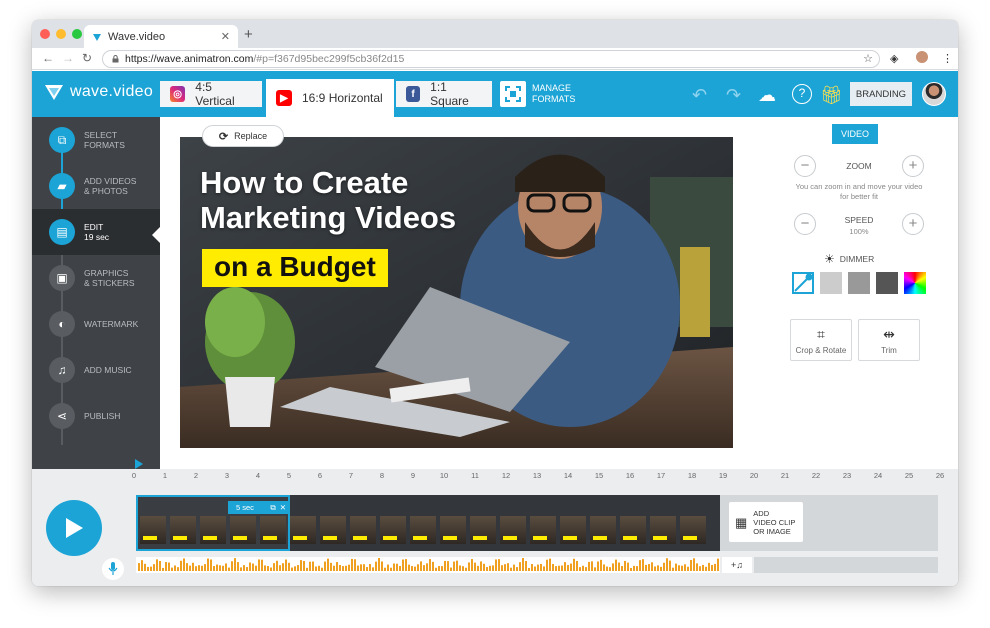  I want to click on clip-delete-icon: ✕, so click(283, 507).